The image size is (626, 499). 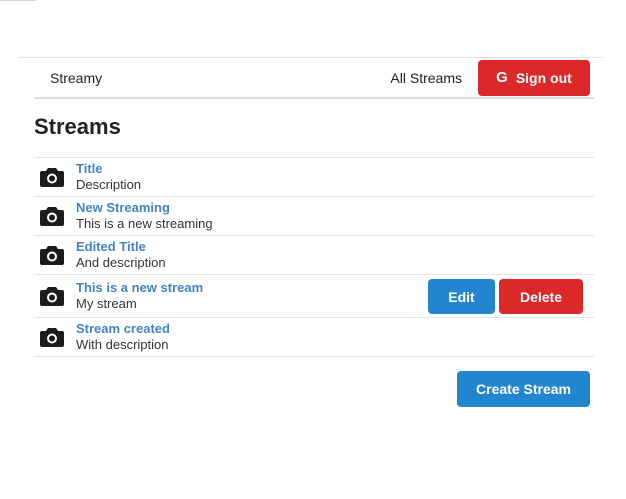 I want to click on list-item: Edited Title And description, so click(x=314, y=255).